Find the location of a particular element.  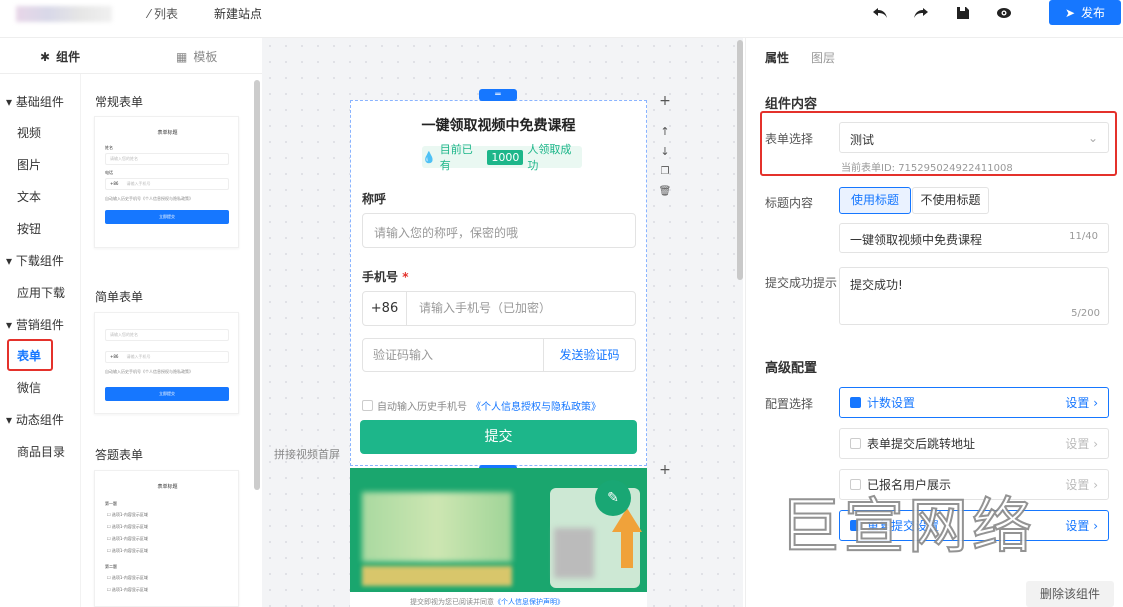

add-icon-bottom: + is located at coordinates (665, 470).